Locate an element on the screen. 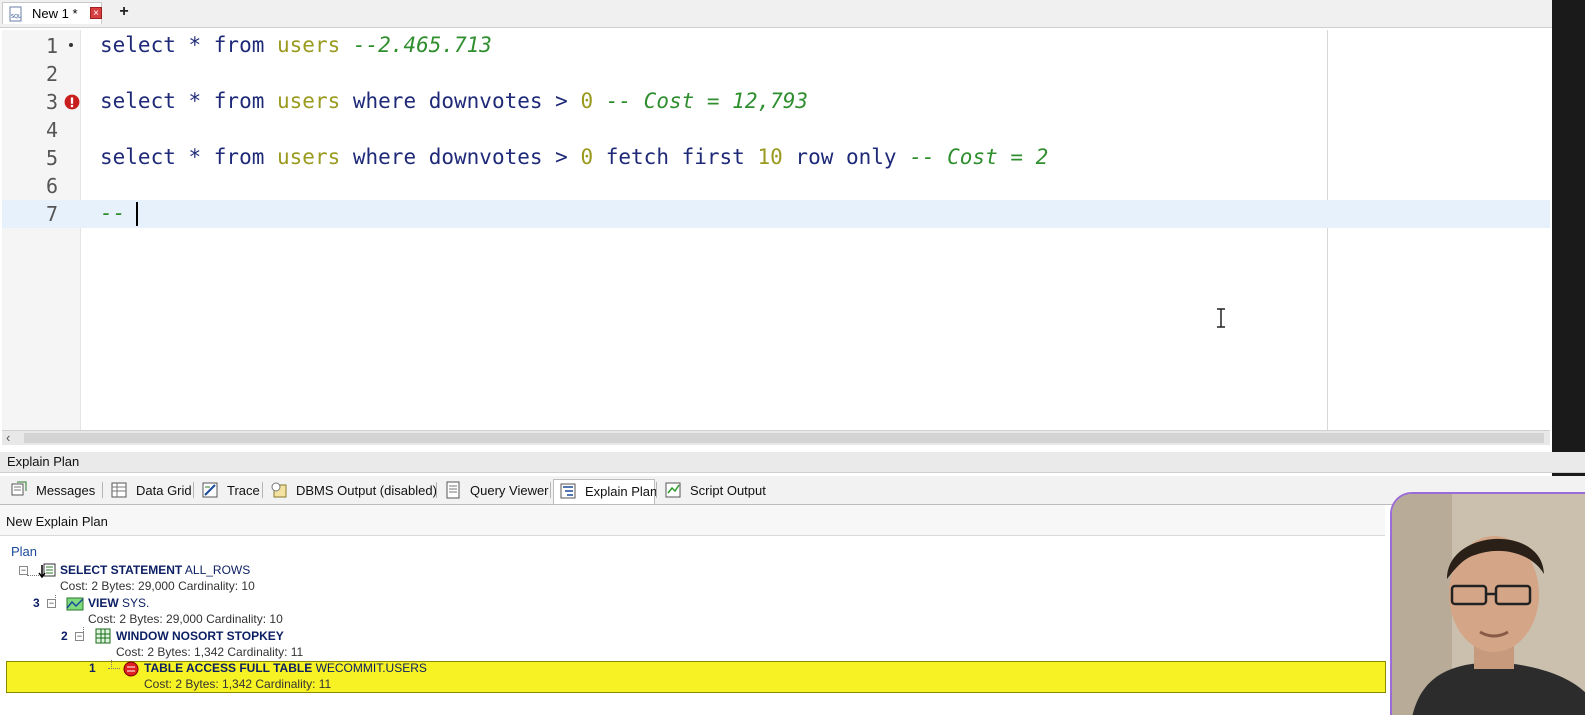 The height and width of the screenshot is (715, 1585). output-tab-query-viewer: Query Viewer is located at coordinates (494, 490).